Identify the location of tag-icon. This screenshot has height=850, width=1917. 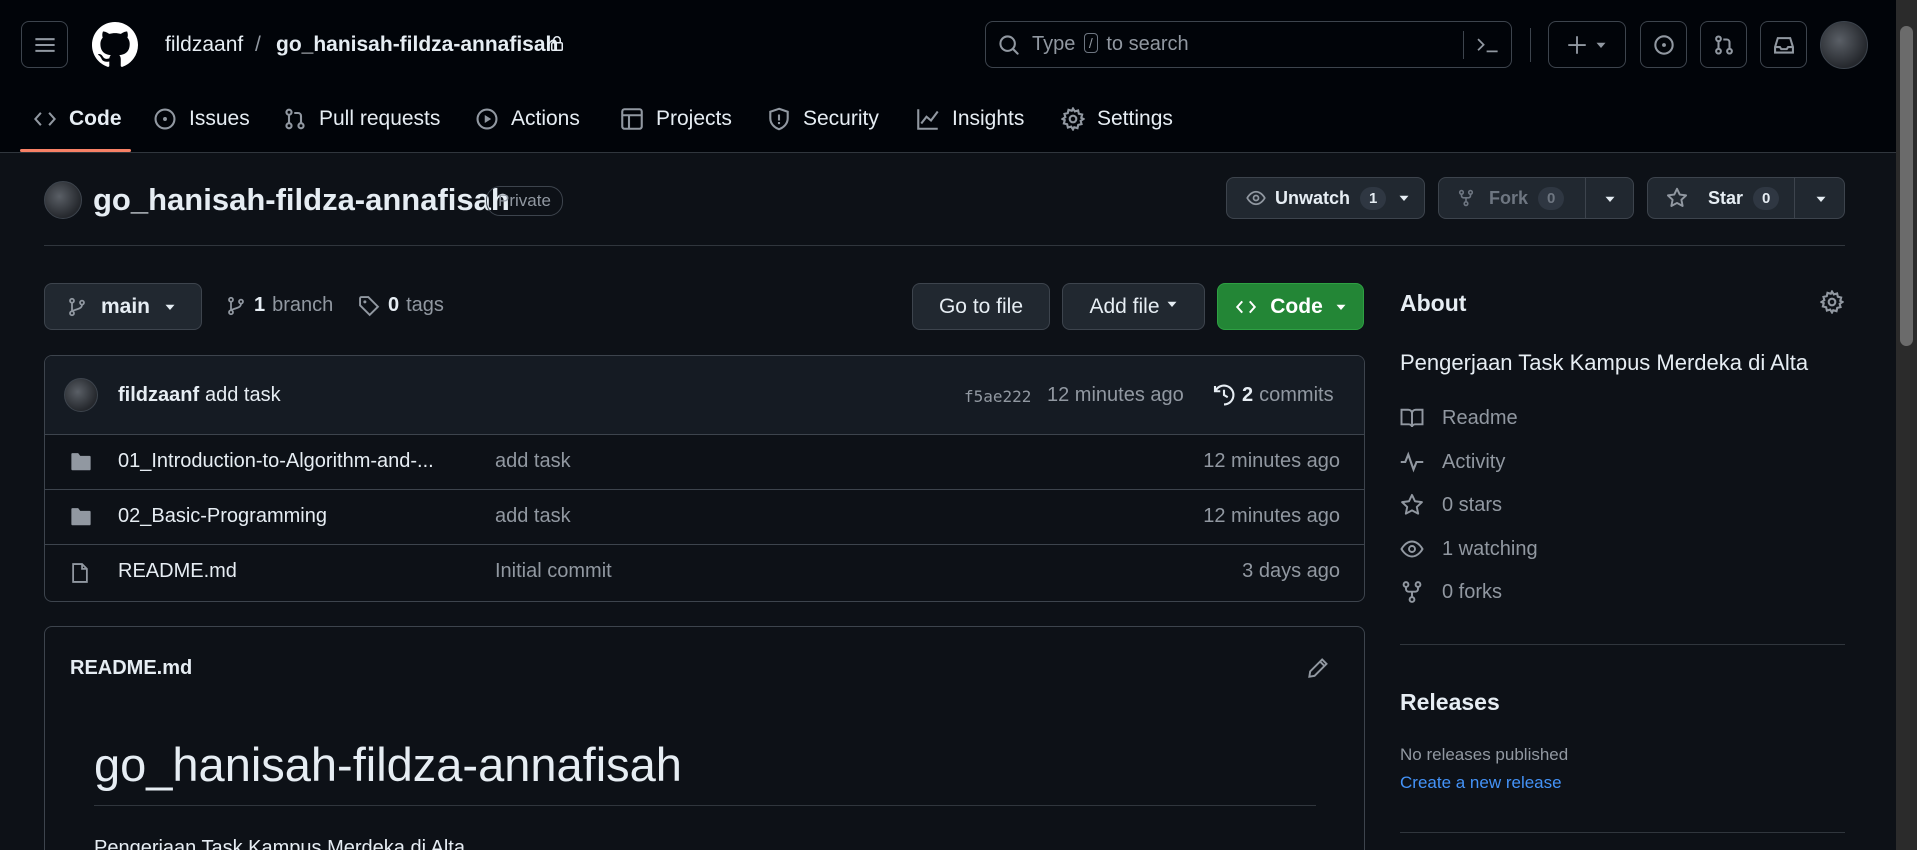
(369, 305).